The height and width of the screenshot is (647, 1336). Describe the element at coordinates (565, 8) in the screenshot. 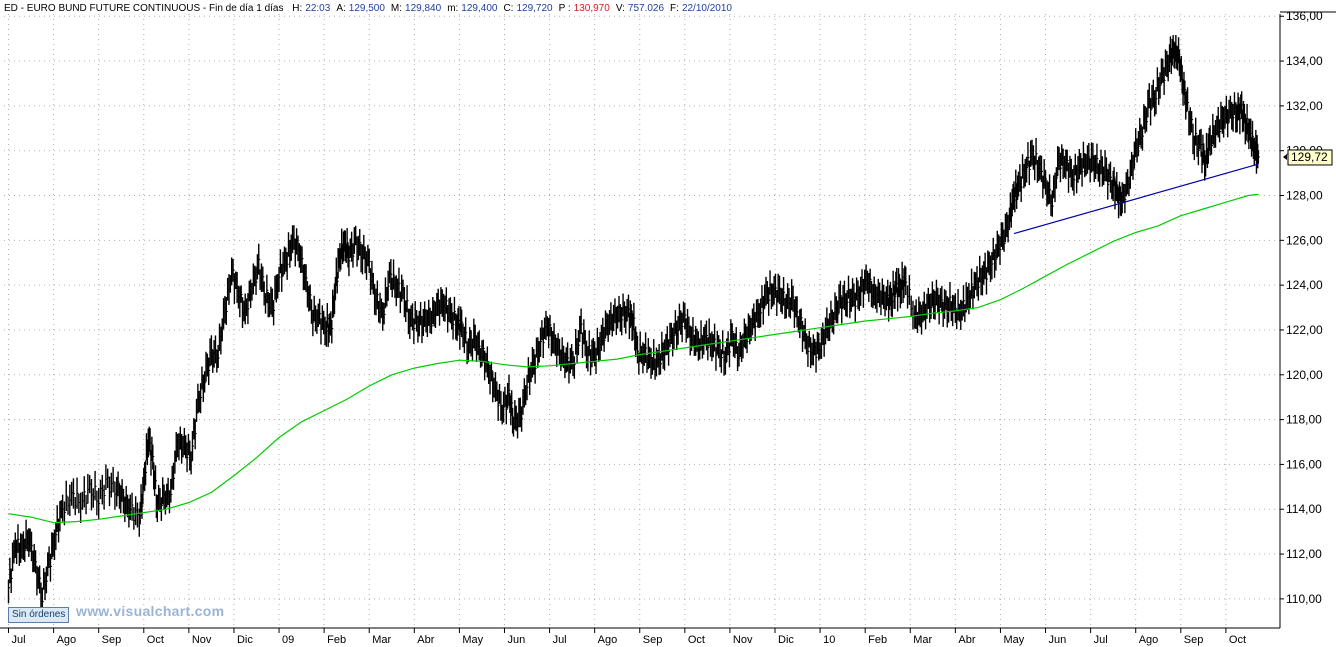

I see `header-stat-label: P :` at that location.